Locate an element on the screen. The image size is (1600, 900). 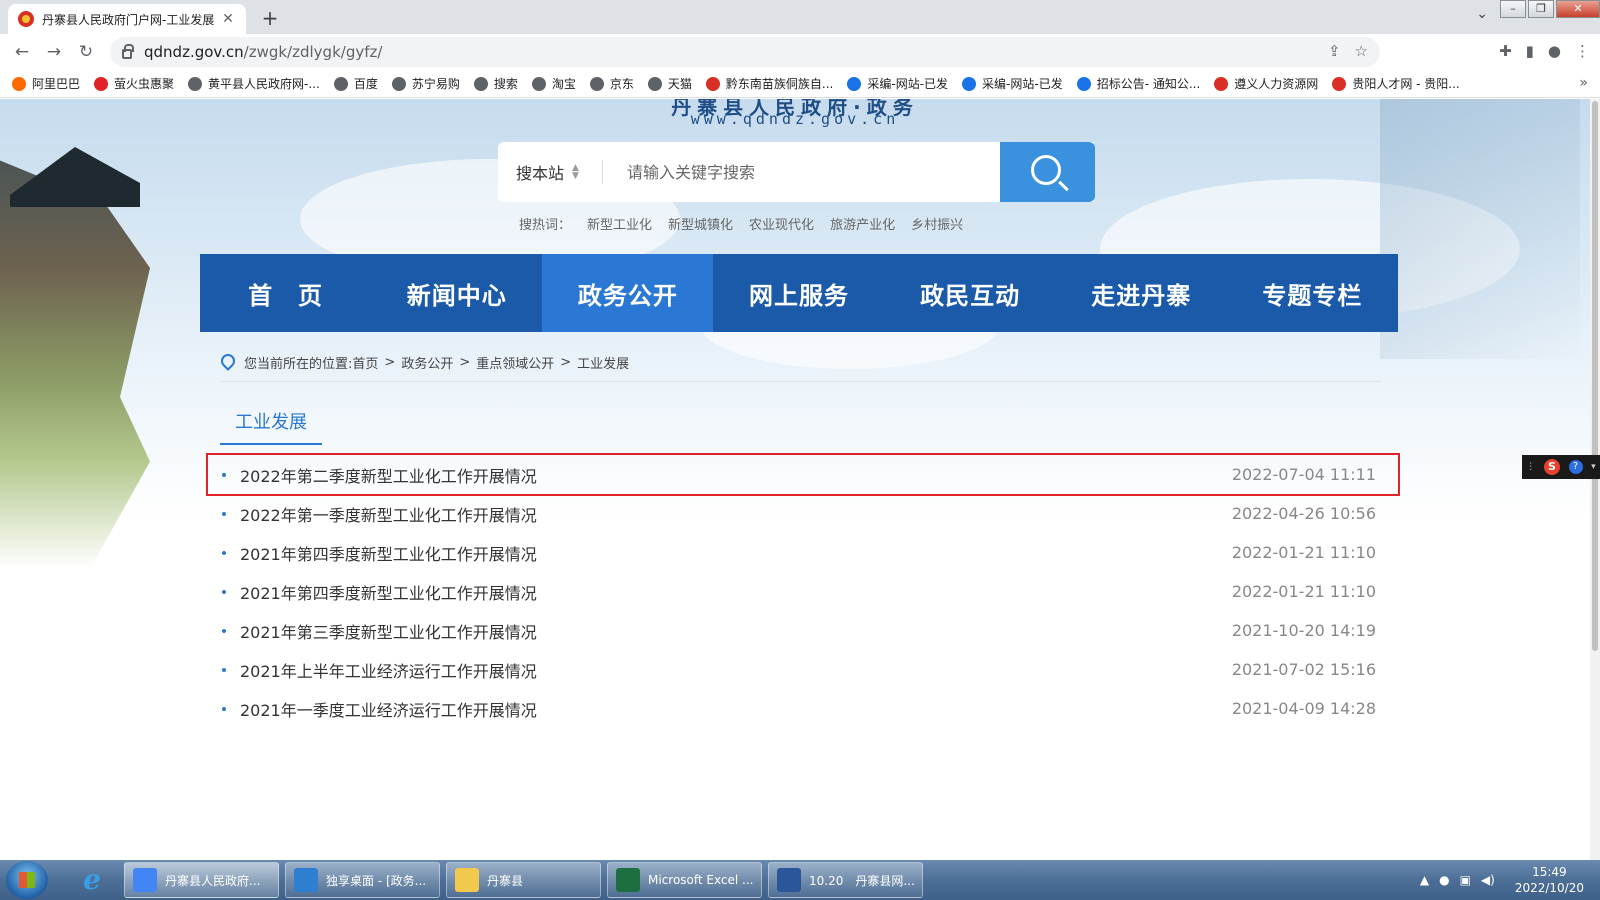
bookmark-item: 京东 is located at coordinates (611, 83).